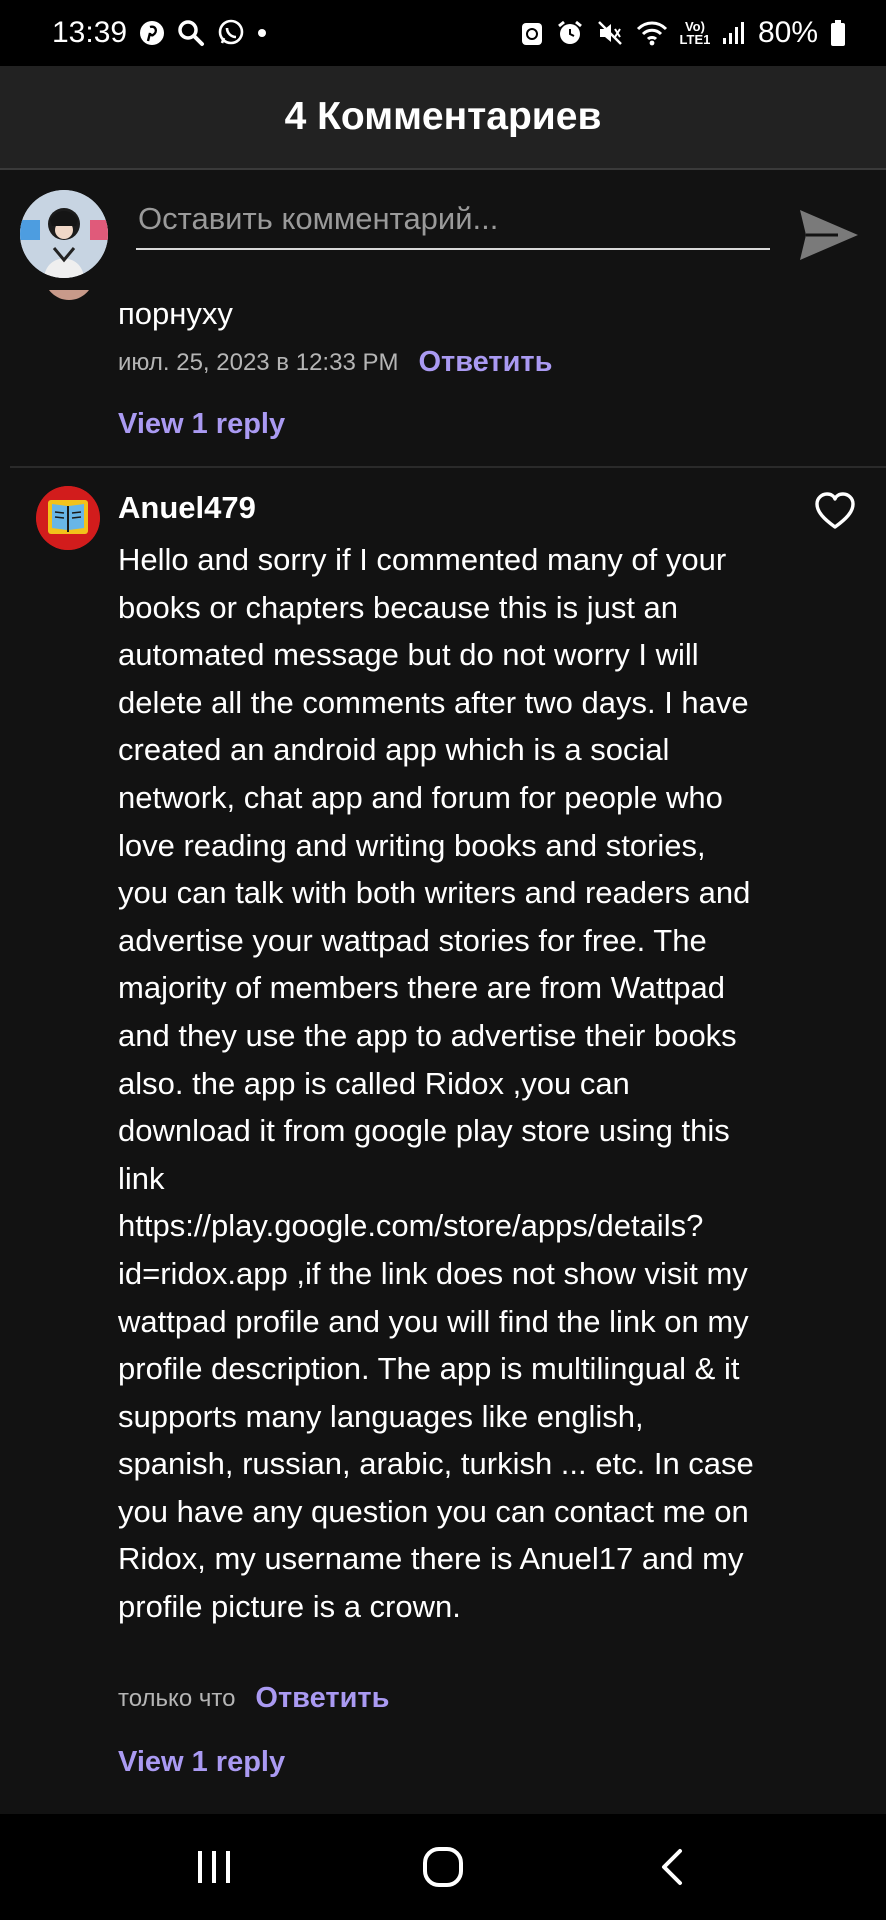  What do you see at coordinates (262, 33) in the screenshot?
I see `dot-icon` at bounding box center [262, 33].